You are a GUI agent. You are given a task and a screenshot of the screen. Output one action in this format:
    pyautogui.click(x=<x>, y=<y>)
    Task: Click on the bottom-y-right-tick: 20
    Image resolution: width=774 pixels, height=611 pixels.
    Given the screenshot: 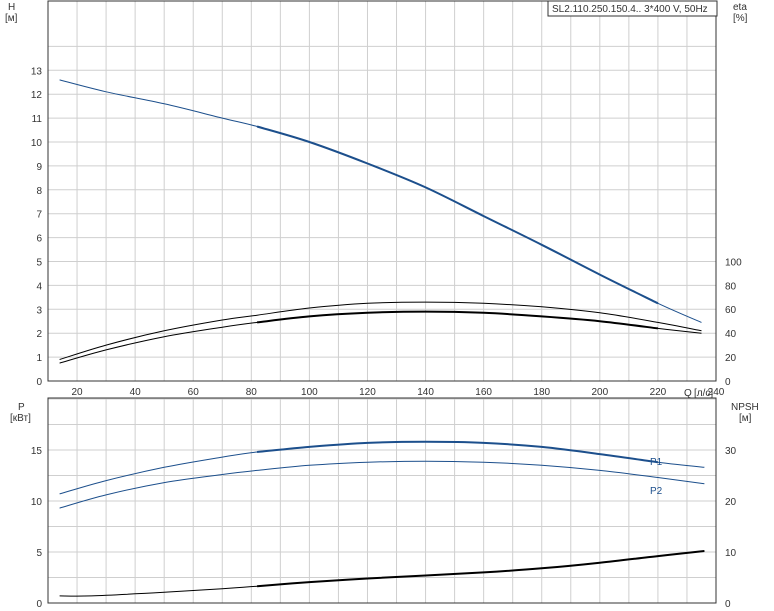 What is the action you would take?
    pyautogui.click(x=731, y=502)
    